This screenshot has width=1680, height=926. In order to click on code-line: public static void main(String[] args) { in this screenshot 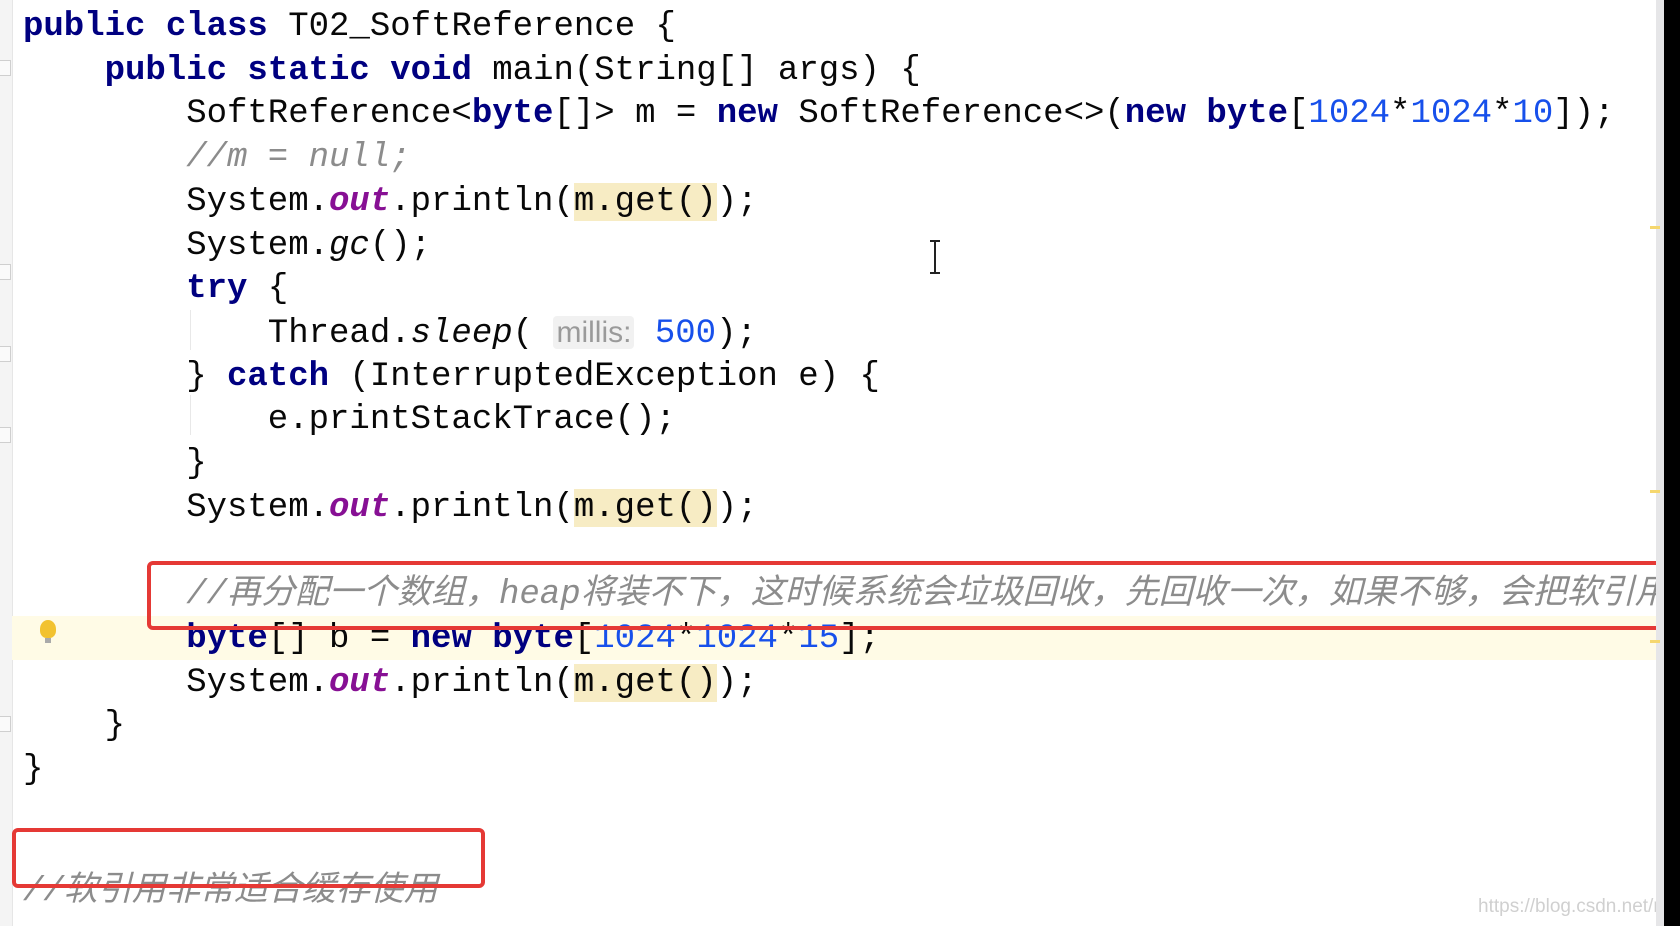, I will do `click(513, 71)`.